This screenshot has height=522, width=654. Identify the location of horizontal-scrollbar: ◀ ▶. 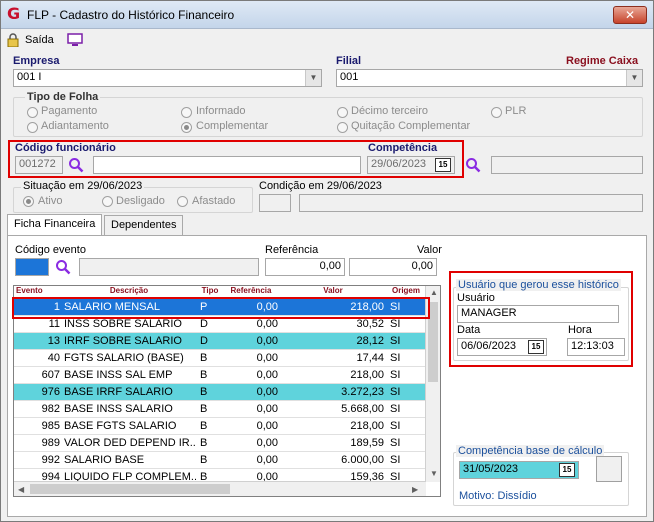
(220, 488).